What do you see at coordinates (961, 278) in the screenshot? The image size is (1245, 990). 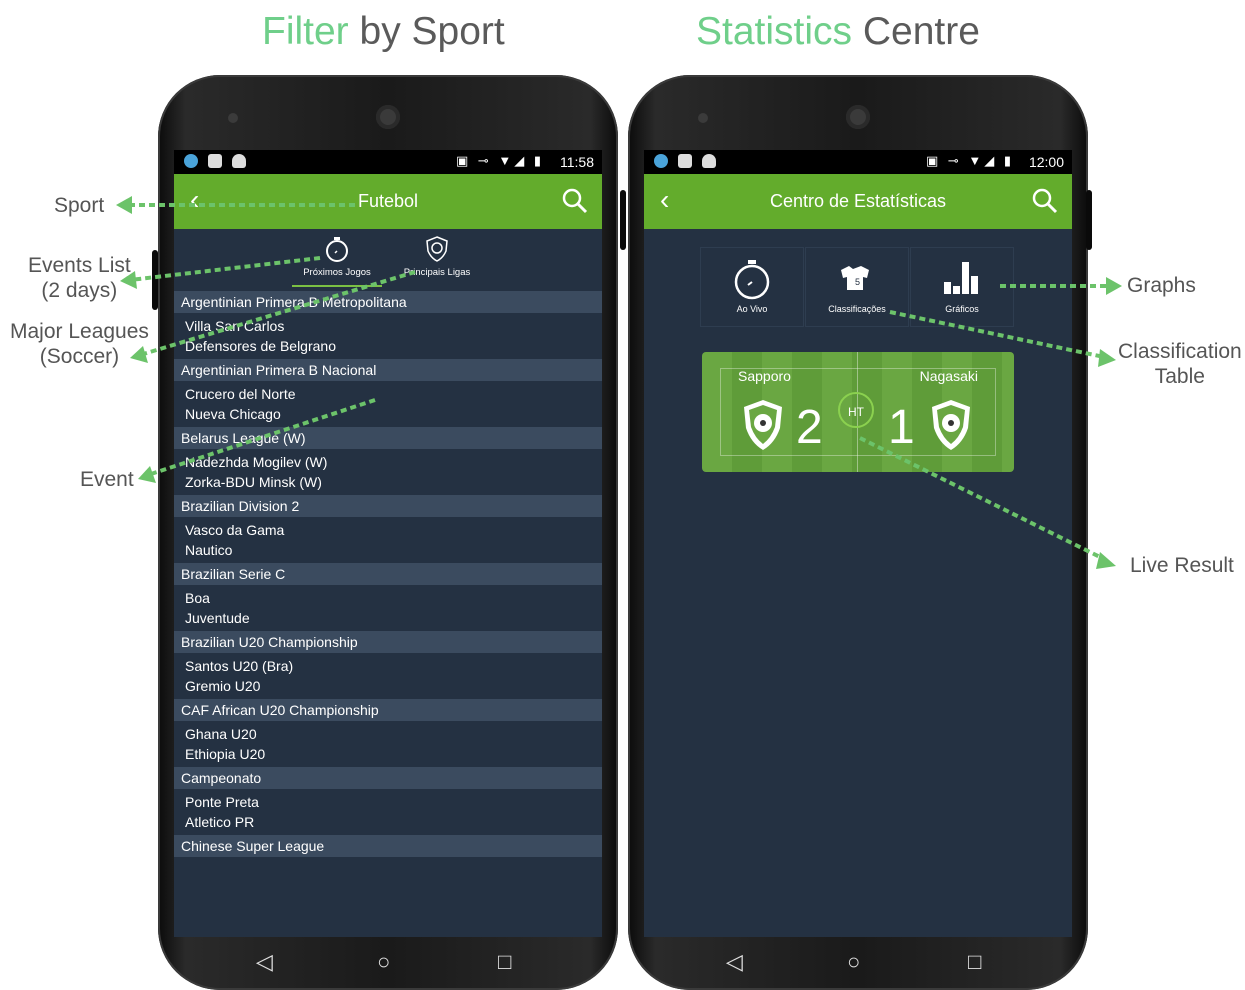 I see `bar-chart-icon` at bounding box center [961, 278].